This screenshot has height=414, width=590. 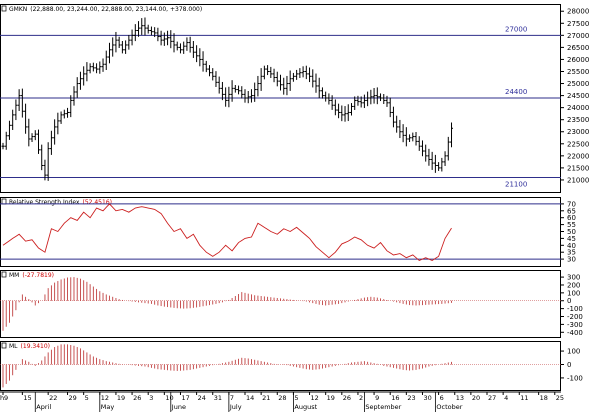 I want to click on y-tick-label: 300, so click(x=573, y=278).